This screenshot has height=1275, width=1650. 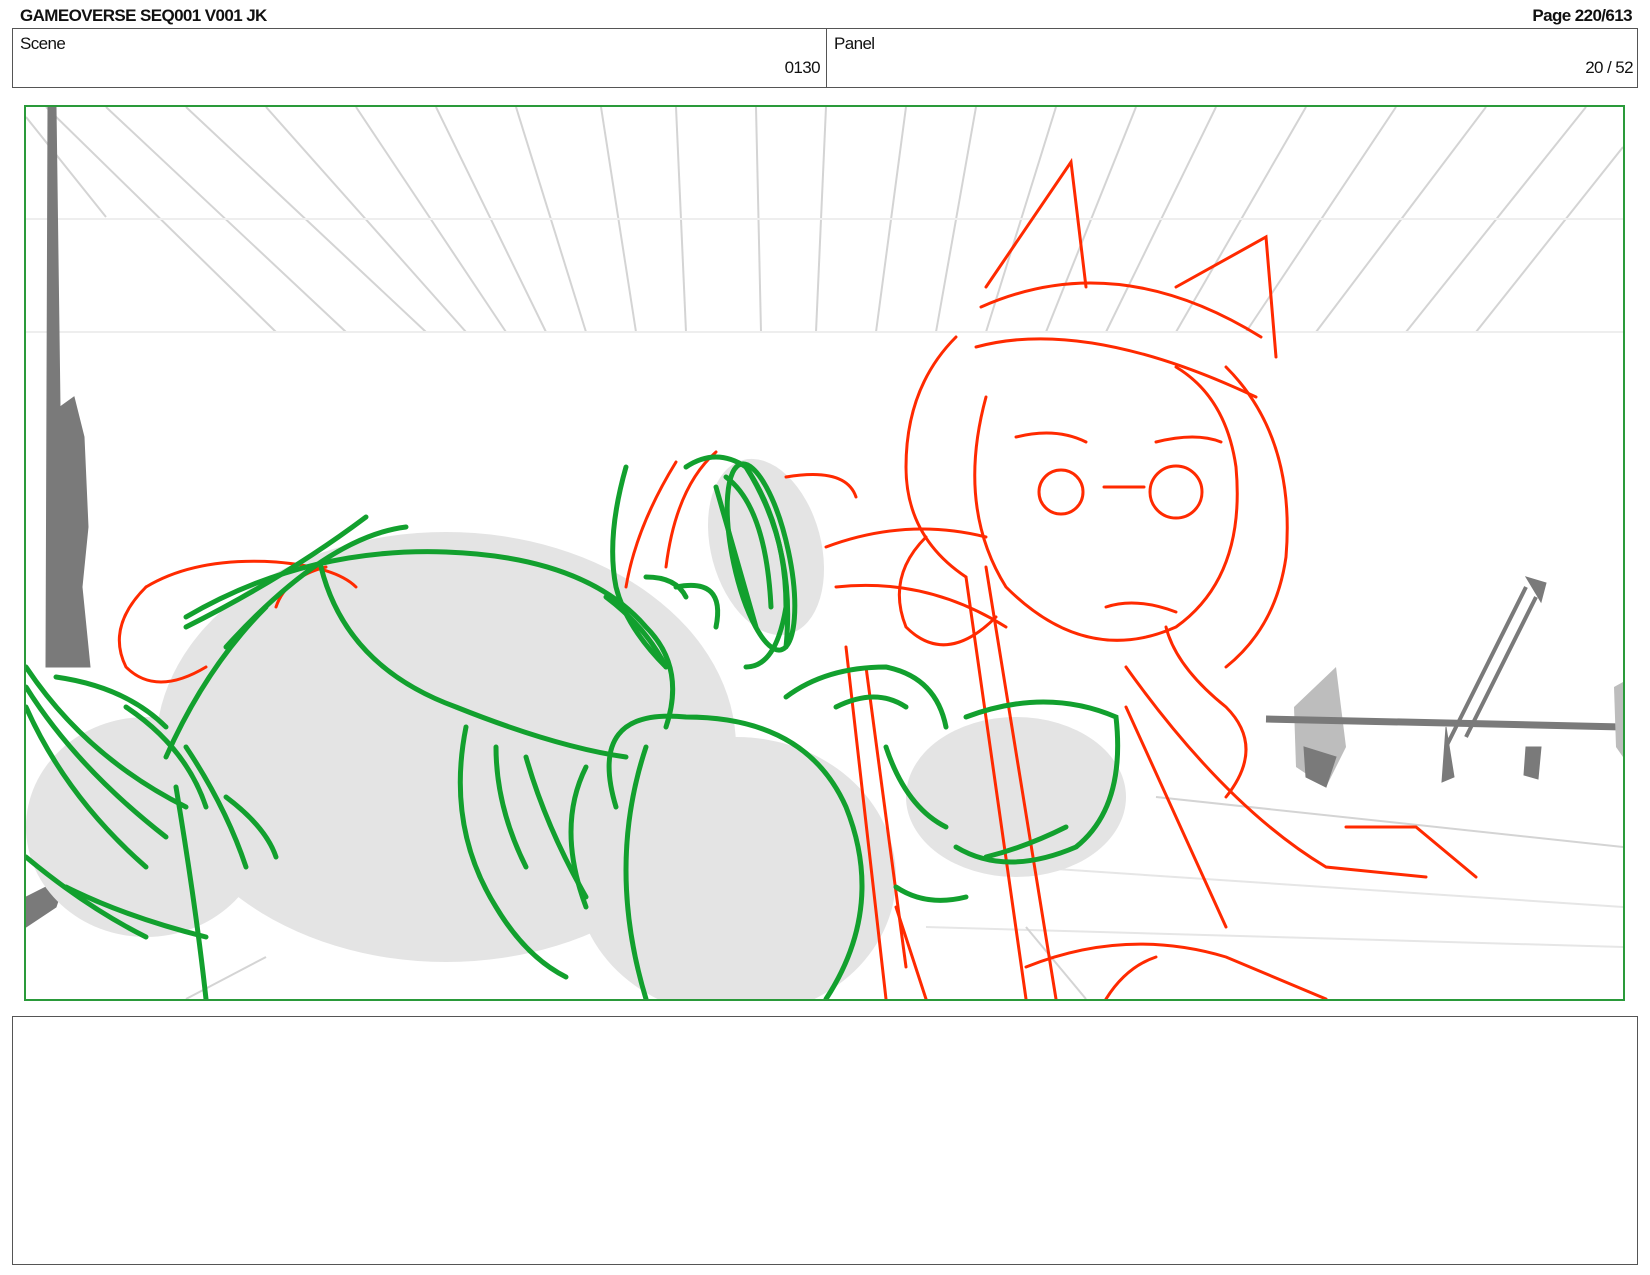 I want to click on scene-cell: Scene 0130, so click(x=420, y=58).